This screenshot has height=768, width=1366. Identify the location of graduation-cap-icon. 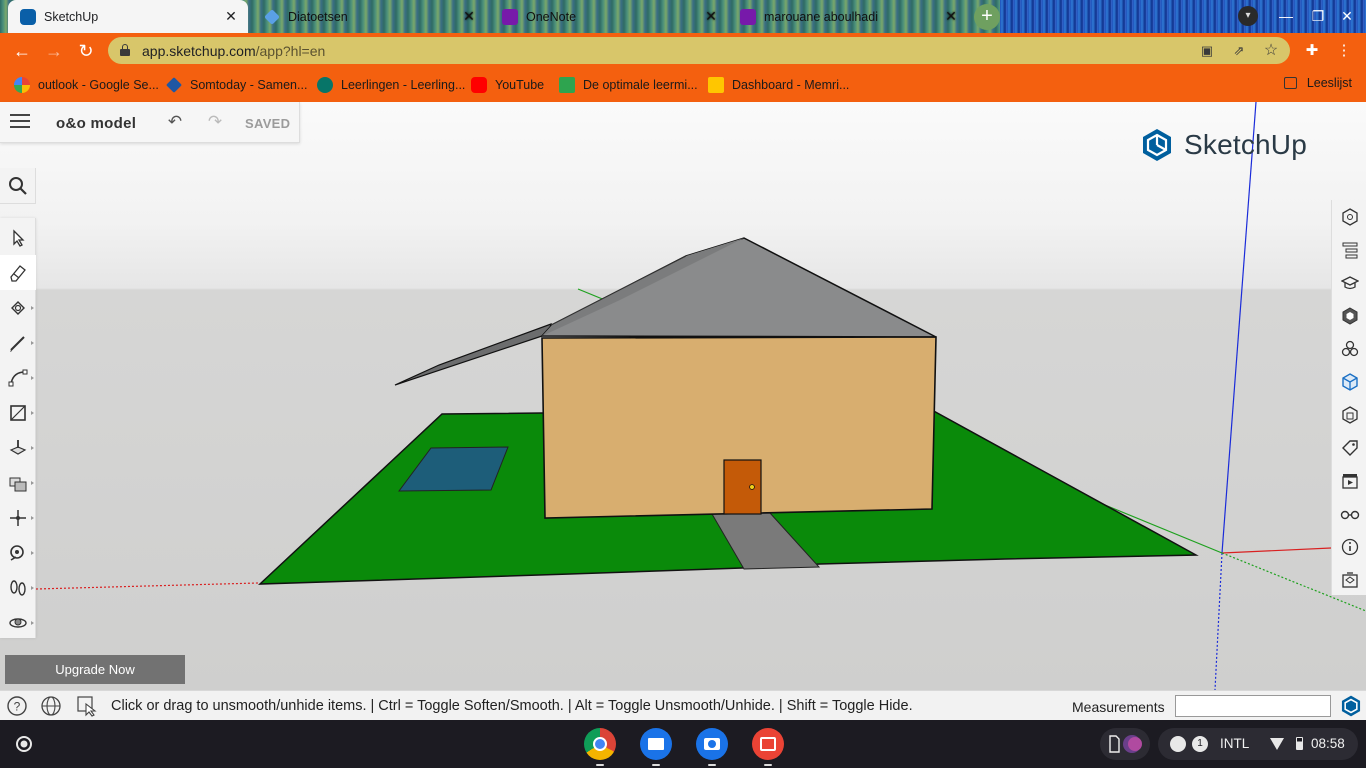
(1349, 282).